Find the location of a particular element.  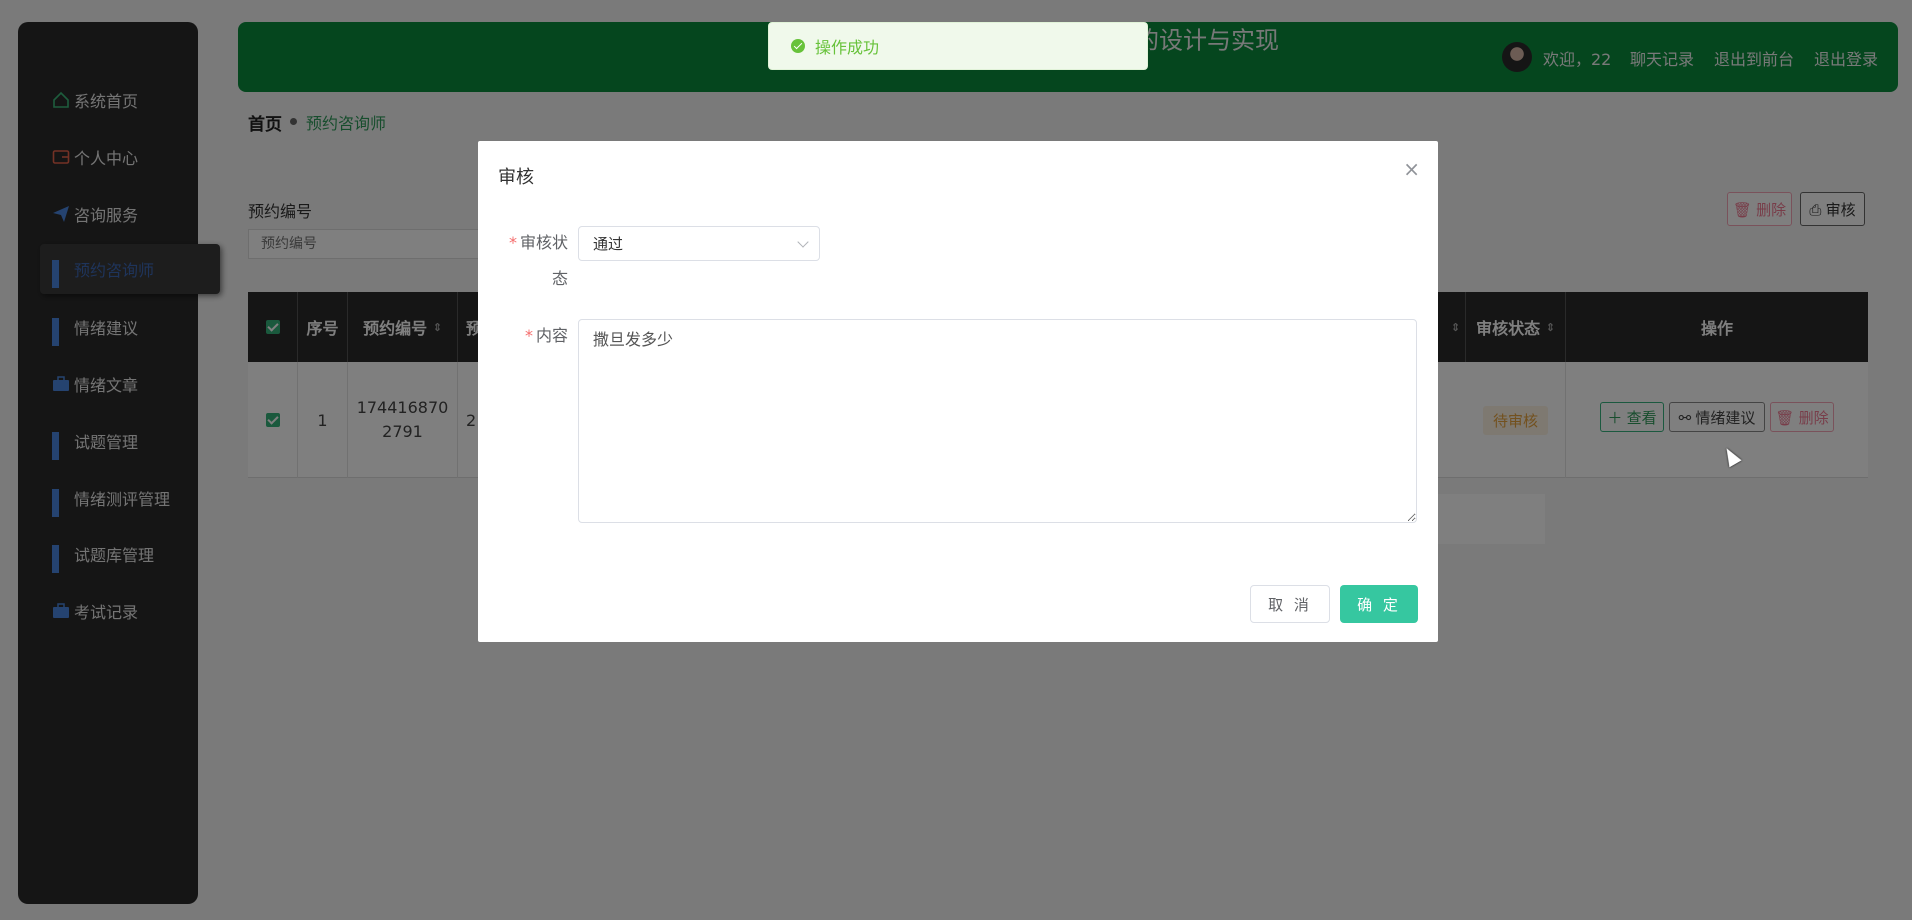

confirm-button: 确 定 is located at coordinates (1379, 604).